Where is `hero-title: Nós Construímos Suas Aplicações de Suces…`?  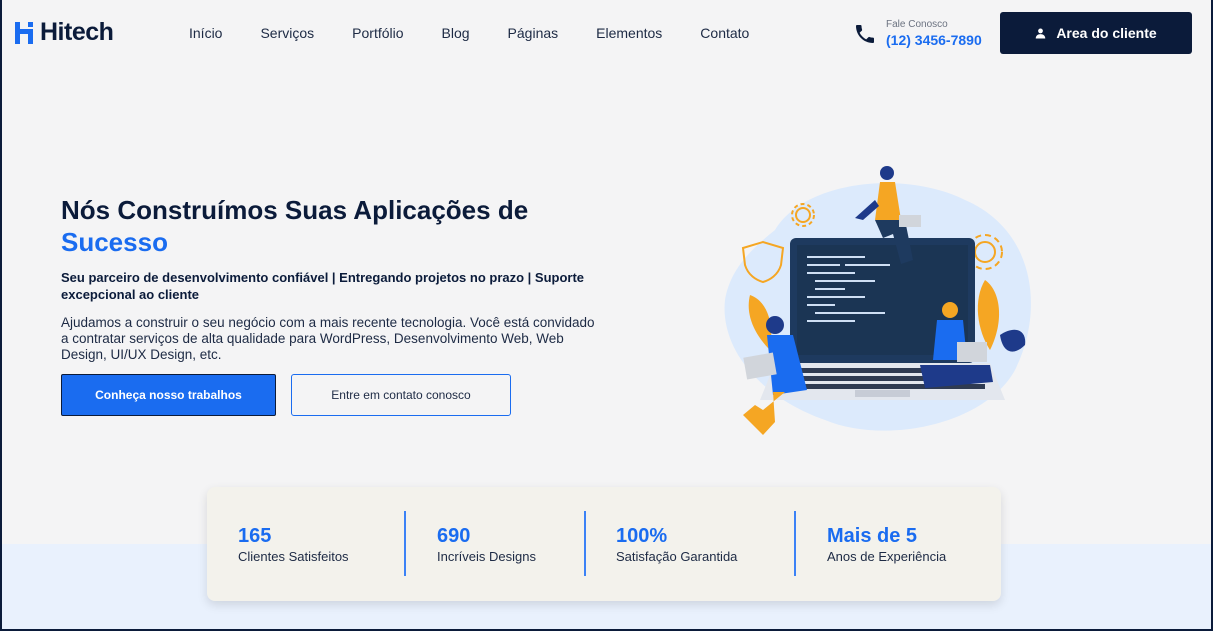 hero-title: Nós Construímos Suas Aplicações de Suces… is located at coordinates (341, 226).